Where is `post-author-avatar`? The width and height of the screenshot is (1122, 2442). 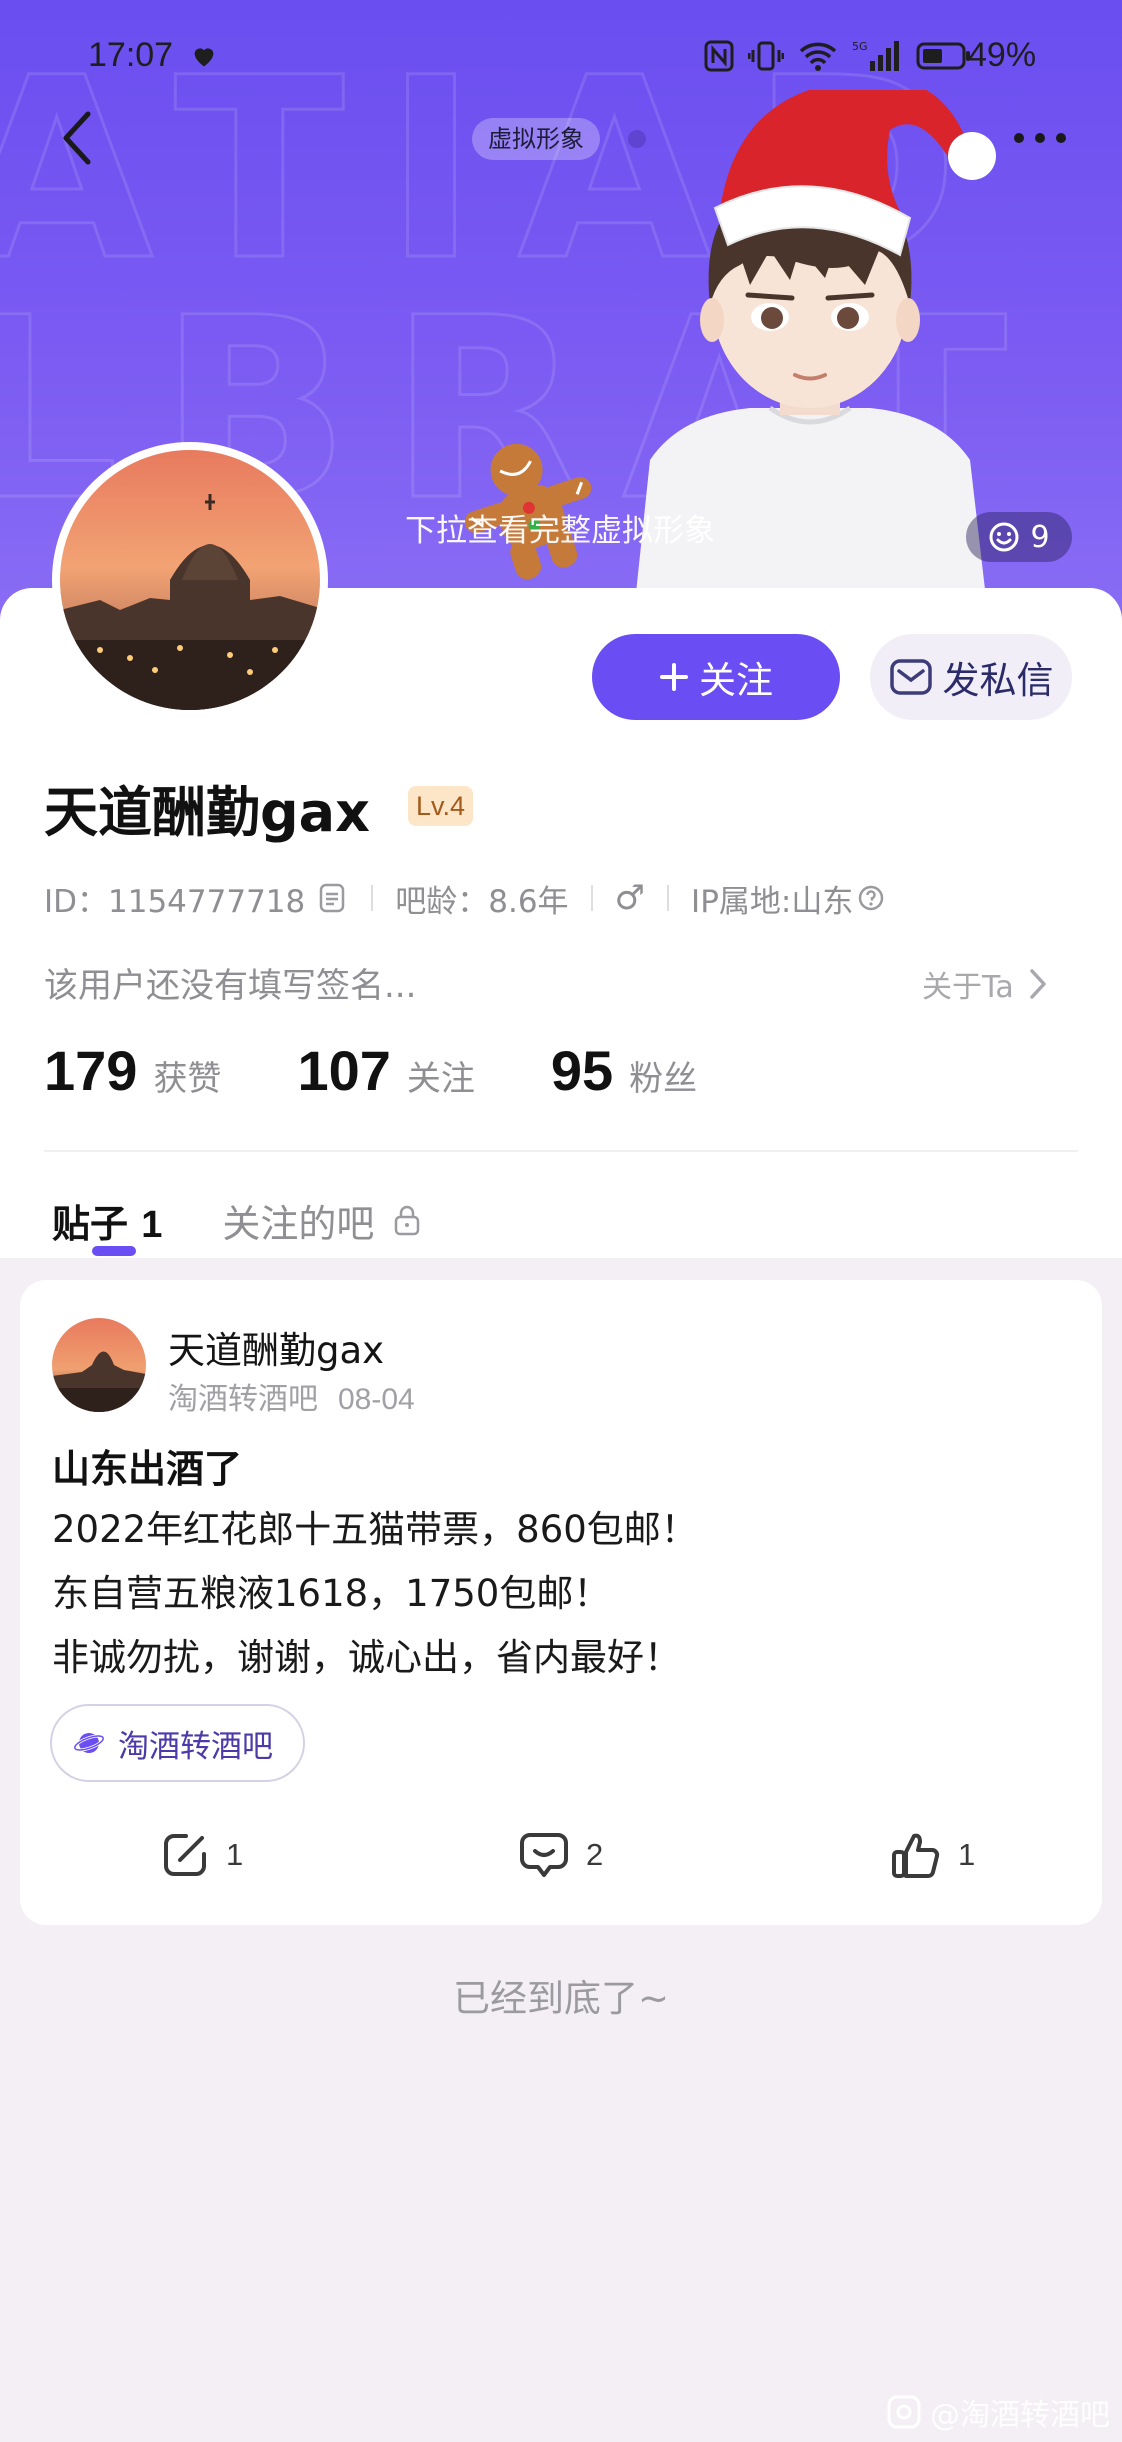
post-author-avatar is located at coordinates (99, 1365).